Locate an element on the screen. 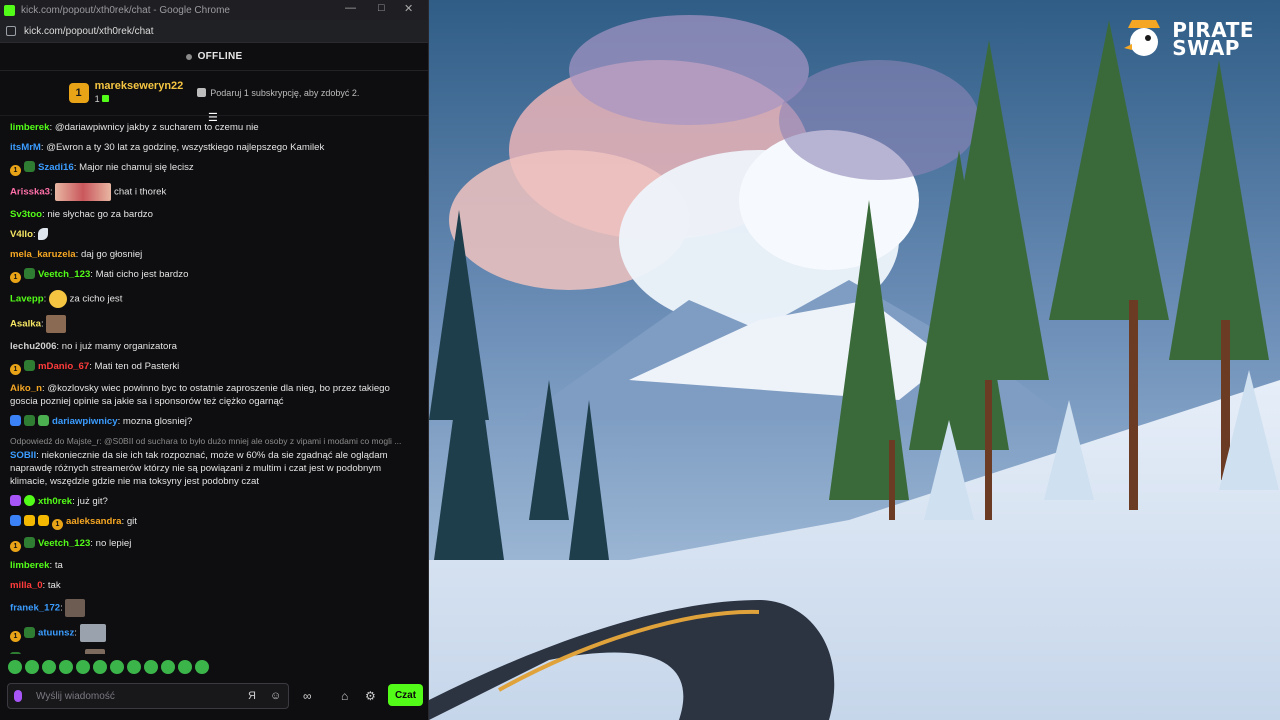 This screenshot has height=720, width=1280. brand-wordmark: PIRATE SWAP is located at coordinates (1213, 39).